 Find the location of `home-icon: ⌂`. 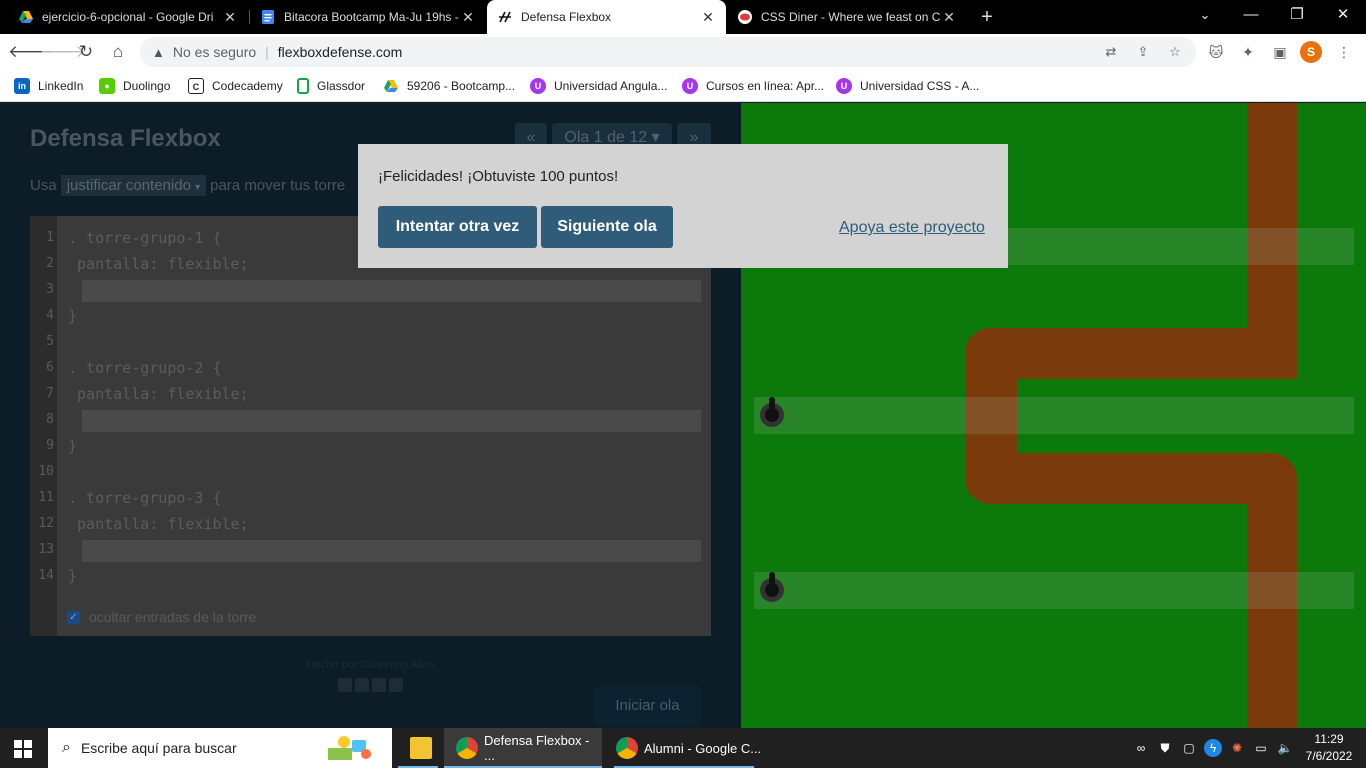

home-icon: ⌂ is located at coordinates (118, 52).